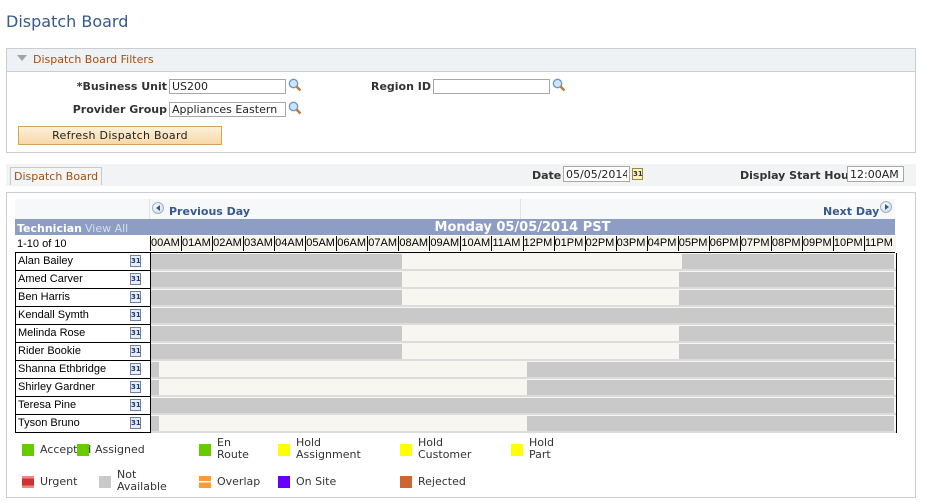 Image resolution: width=925 pixels, height=503 pixels. What do you see at coordinates (851, 211) in the screenshot?
I see `next-day-link: Next Day` at bounding box center [851, 211].